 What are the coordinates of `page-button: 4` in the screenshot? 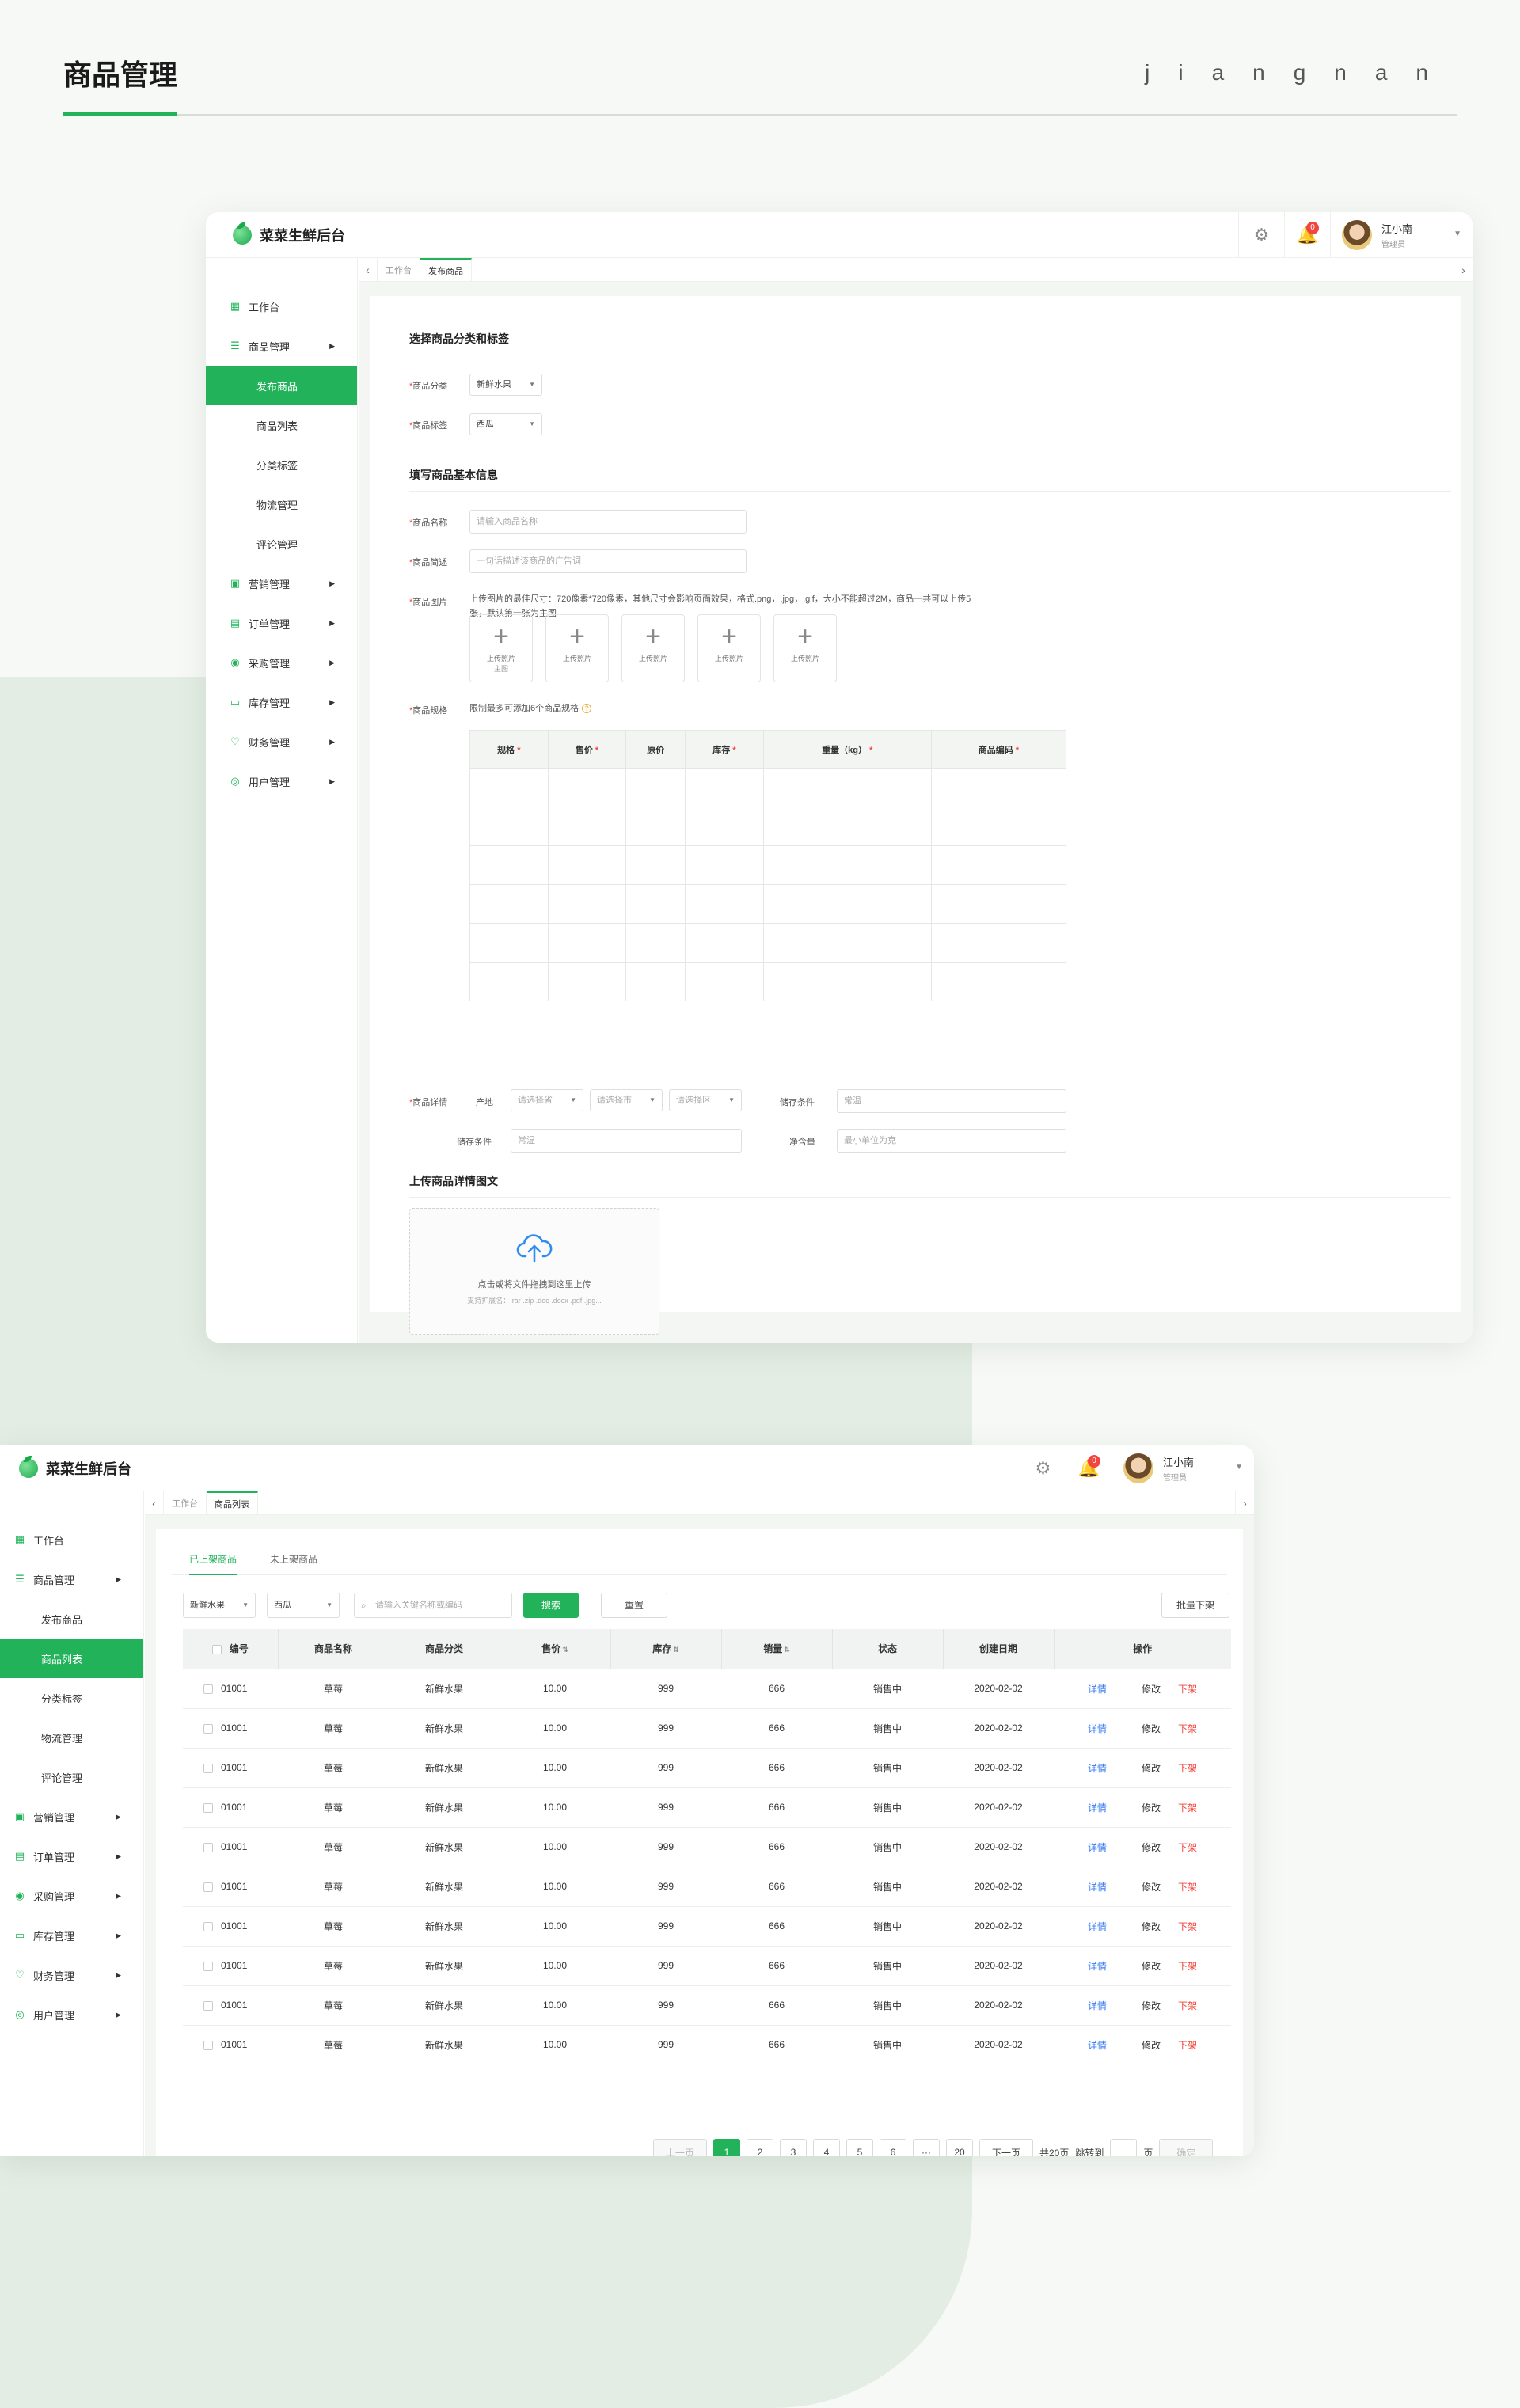 It's located at (826, 2147).